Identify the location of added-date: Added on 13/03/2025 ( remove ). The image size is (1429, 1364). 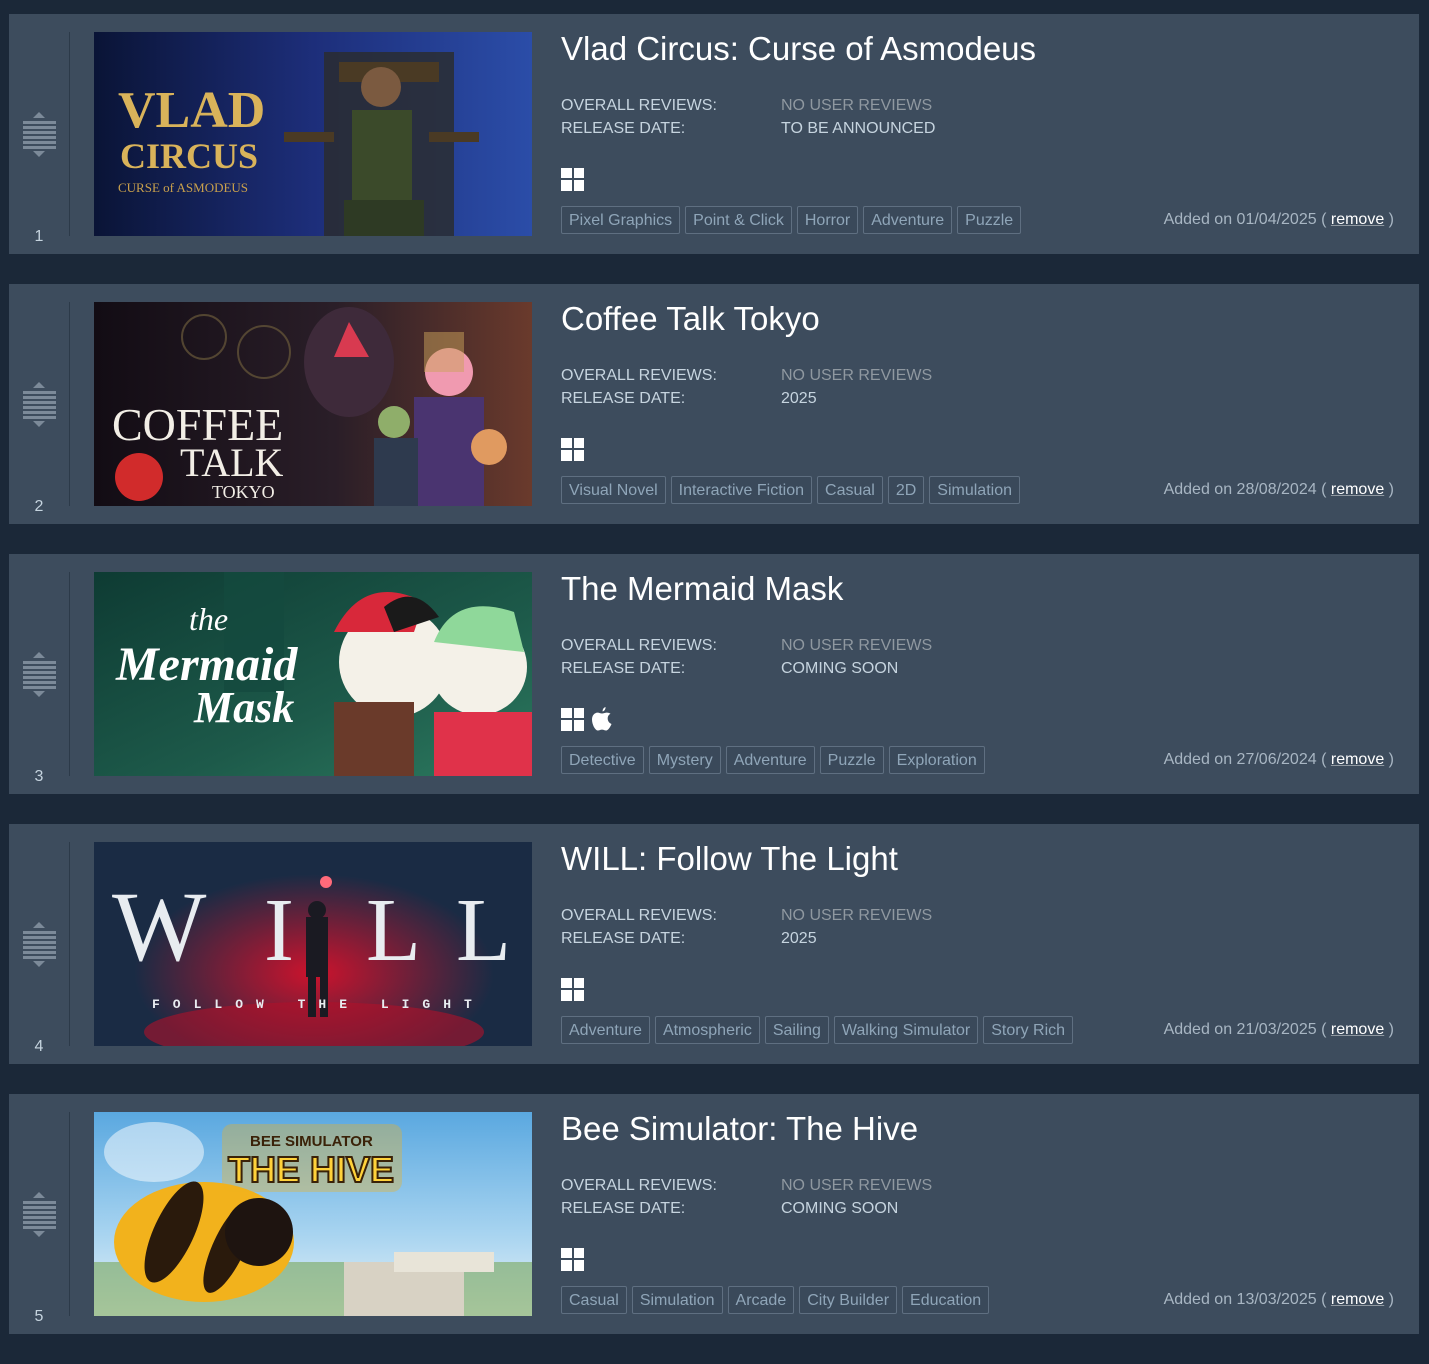
(1278, 1299).